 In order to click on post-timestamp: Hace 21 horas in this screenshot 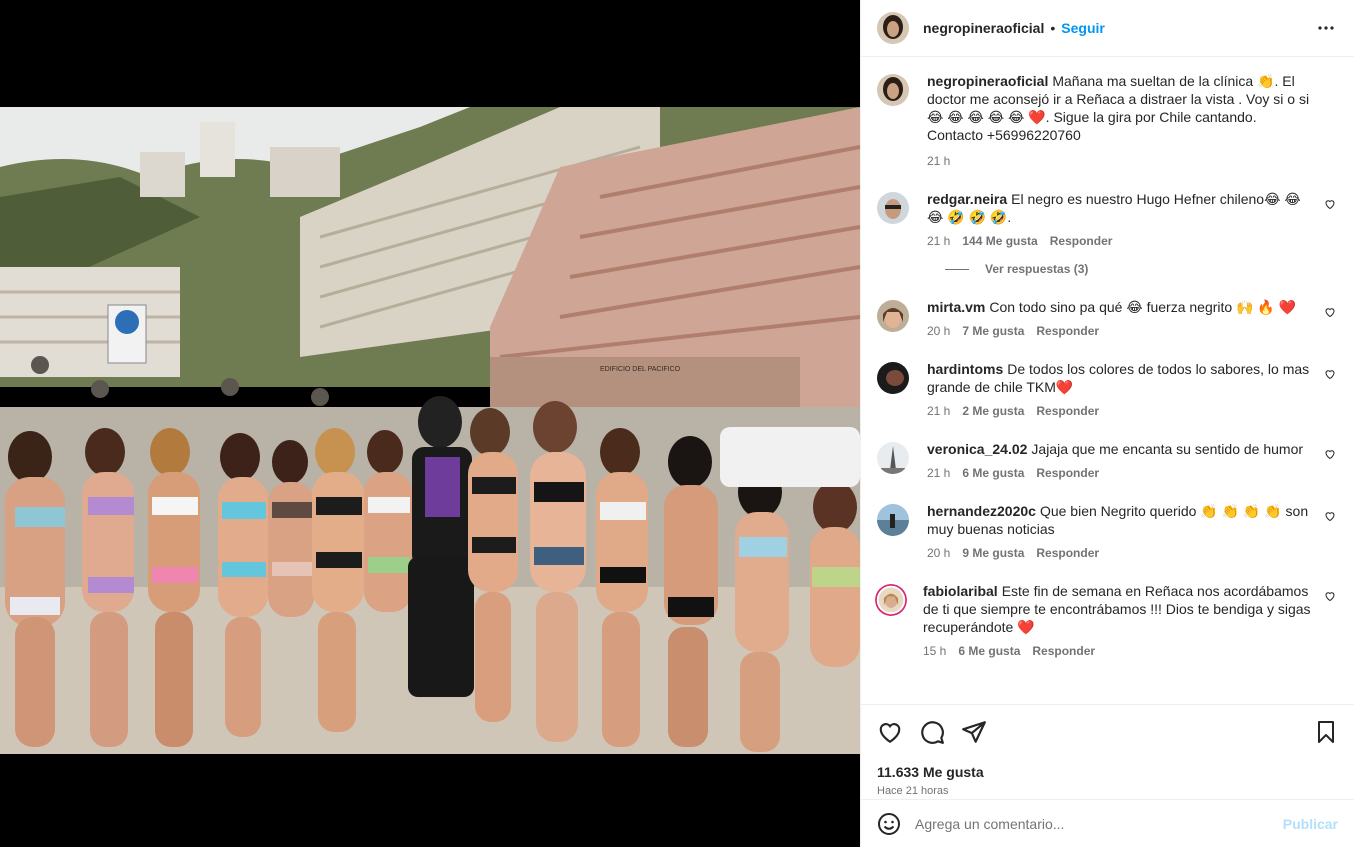, I will do `click(1107, 788)`.